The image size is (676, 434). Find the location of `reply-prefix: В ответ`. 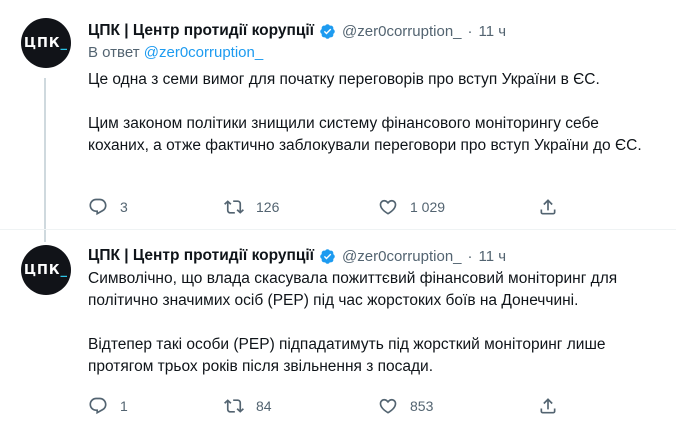

reply-prefix: В ответ is located at coordinates (114, 52).